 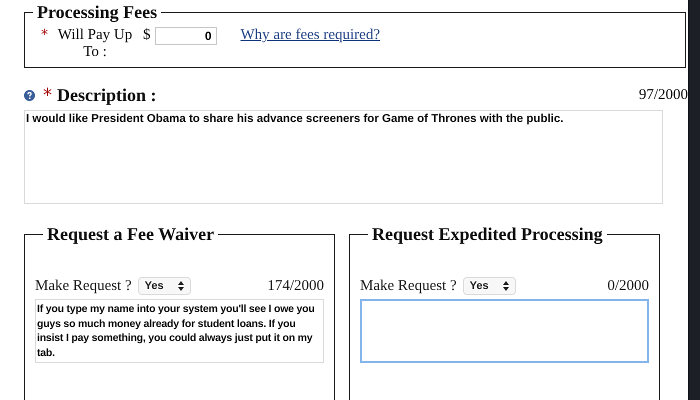 I want to click on help-link: Why are fees required?, so click(x=310, y=35).